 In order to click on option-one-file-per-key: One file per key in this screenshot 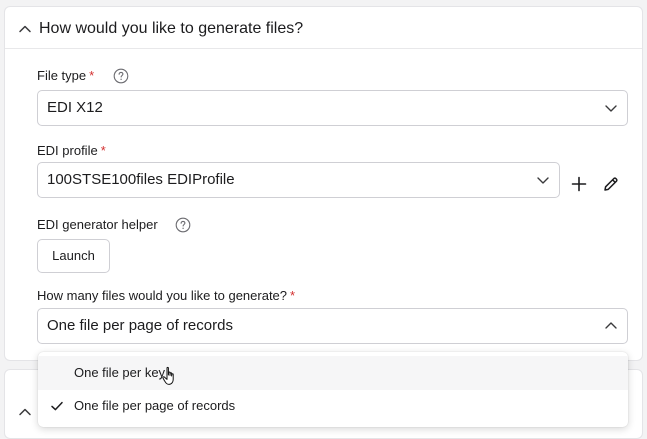, I will do `click(333, 373)`.